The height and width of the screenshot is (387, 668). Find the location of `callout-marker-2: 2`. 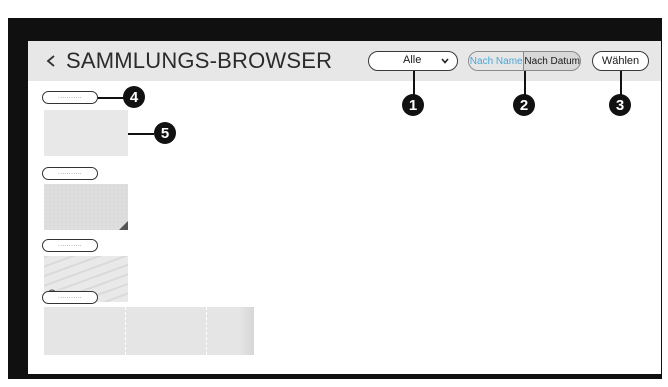

callout-marker-2: 2 is located at coordinates (524, 105).